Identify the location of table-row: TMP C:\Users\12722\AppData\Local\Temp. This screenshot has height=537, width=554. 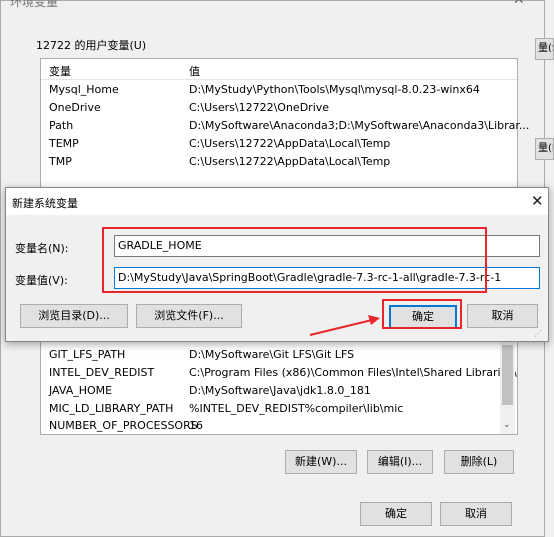
(279, 161).